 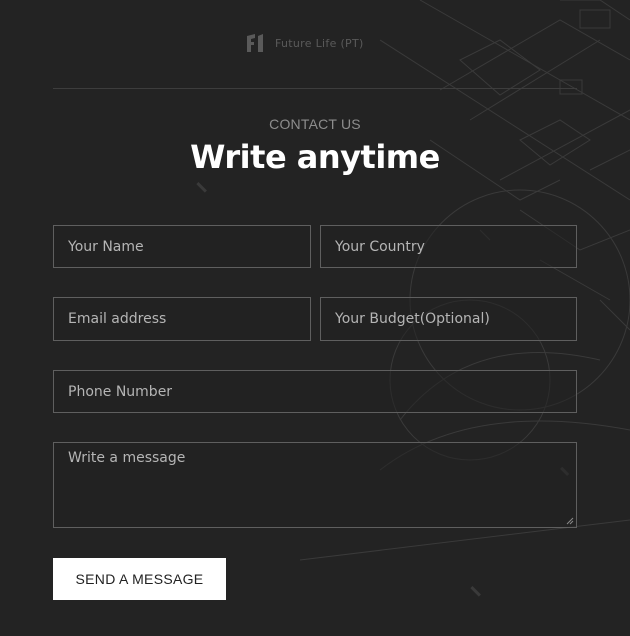 I want to click on header-divider, so click(x=315, y=88).